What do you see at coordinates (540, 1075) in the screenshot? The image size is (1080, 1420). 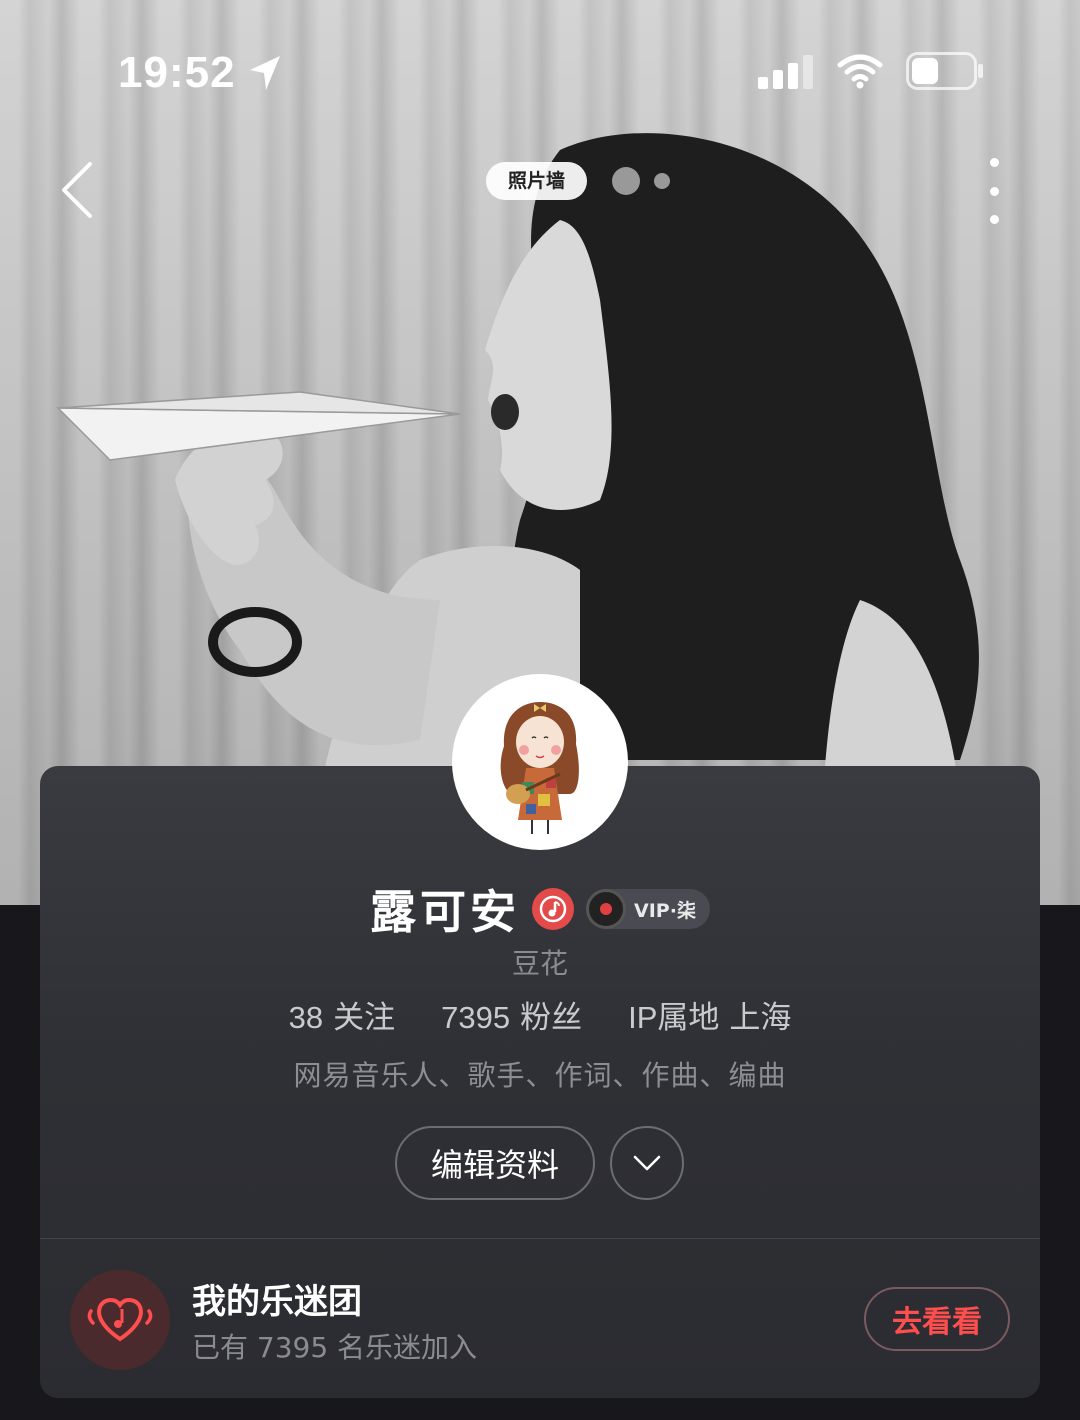 I see `identity-tags: 网易音乐人、歌手、作词、作曲、编曲` at bounding box center [540, 1075].